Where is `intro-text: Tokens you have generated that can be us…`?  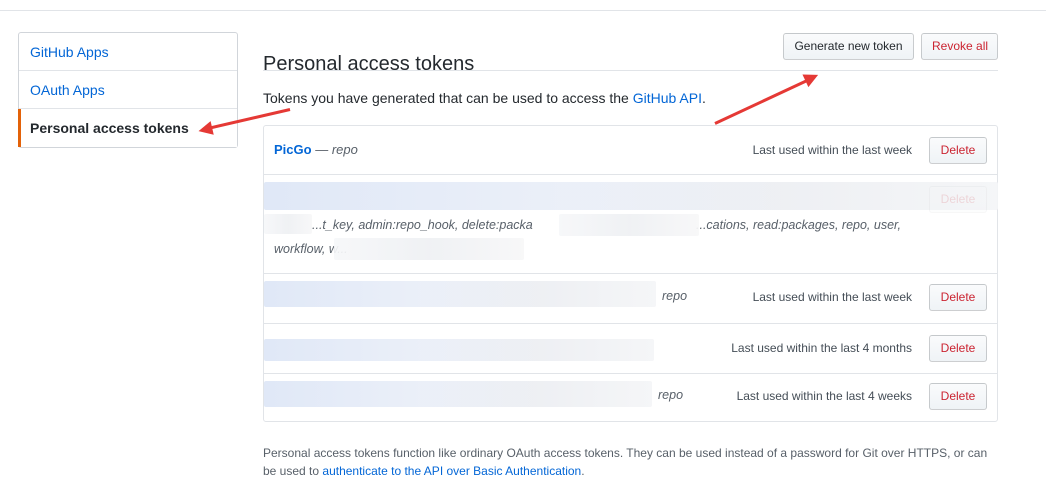 intro-text: Tokens you have generated that can be us… is located at coordinates (484, 98).